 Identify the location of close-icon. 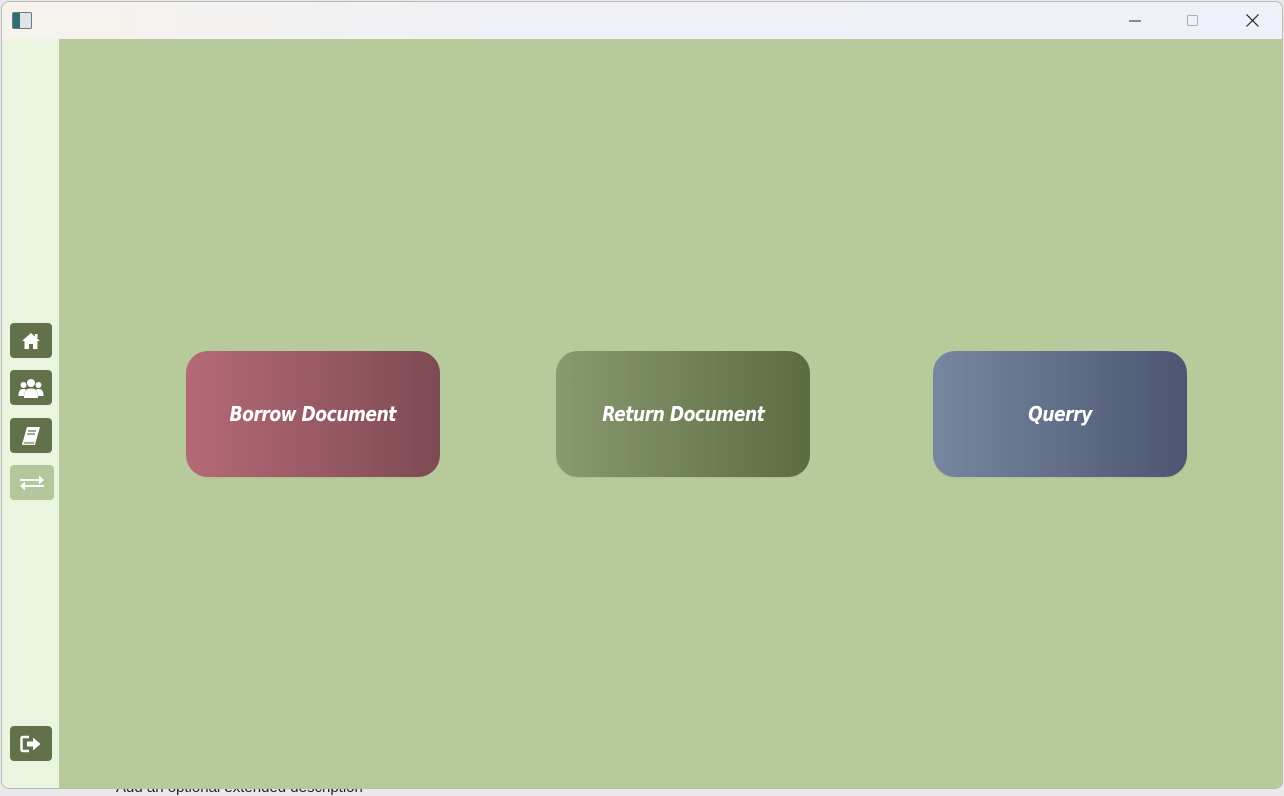
(1252, 20).